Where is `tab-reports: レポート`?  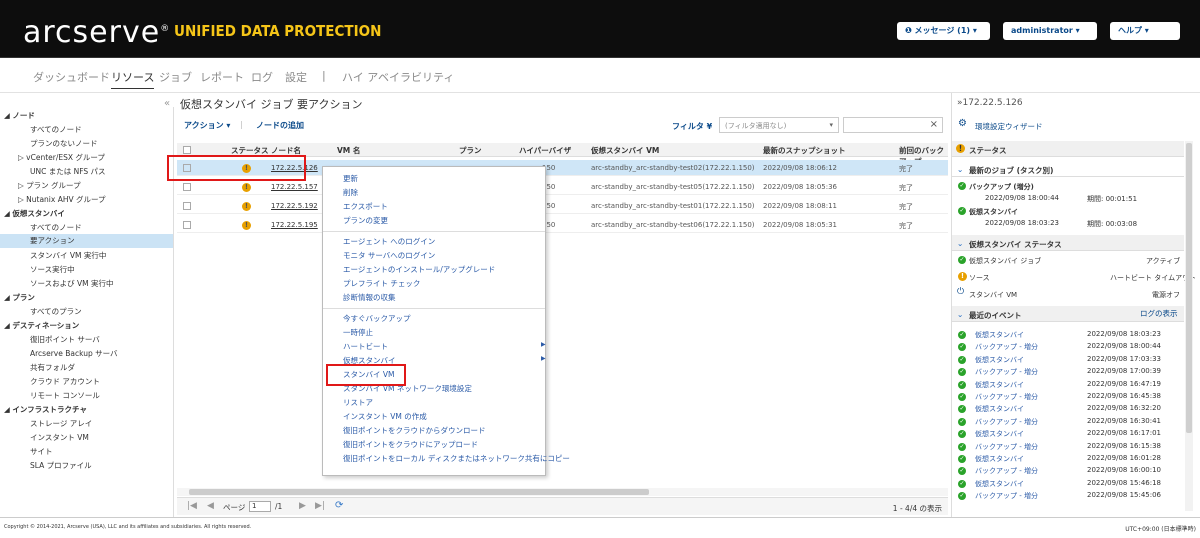 tab-reports: レポート is located at coordinates (222, 77).